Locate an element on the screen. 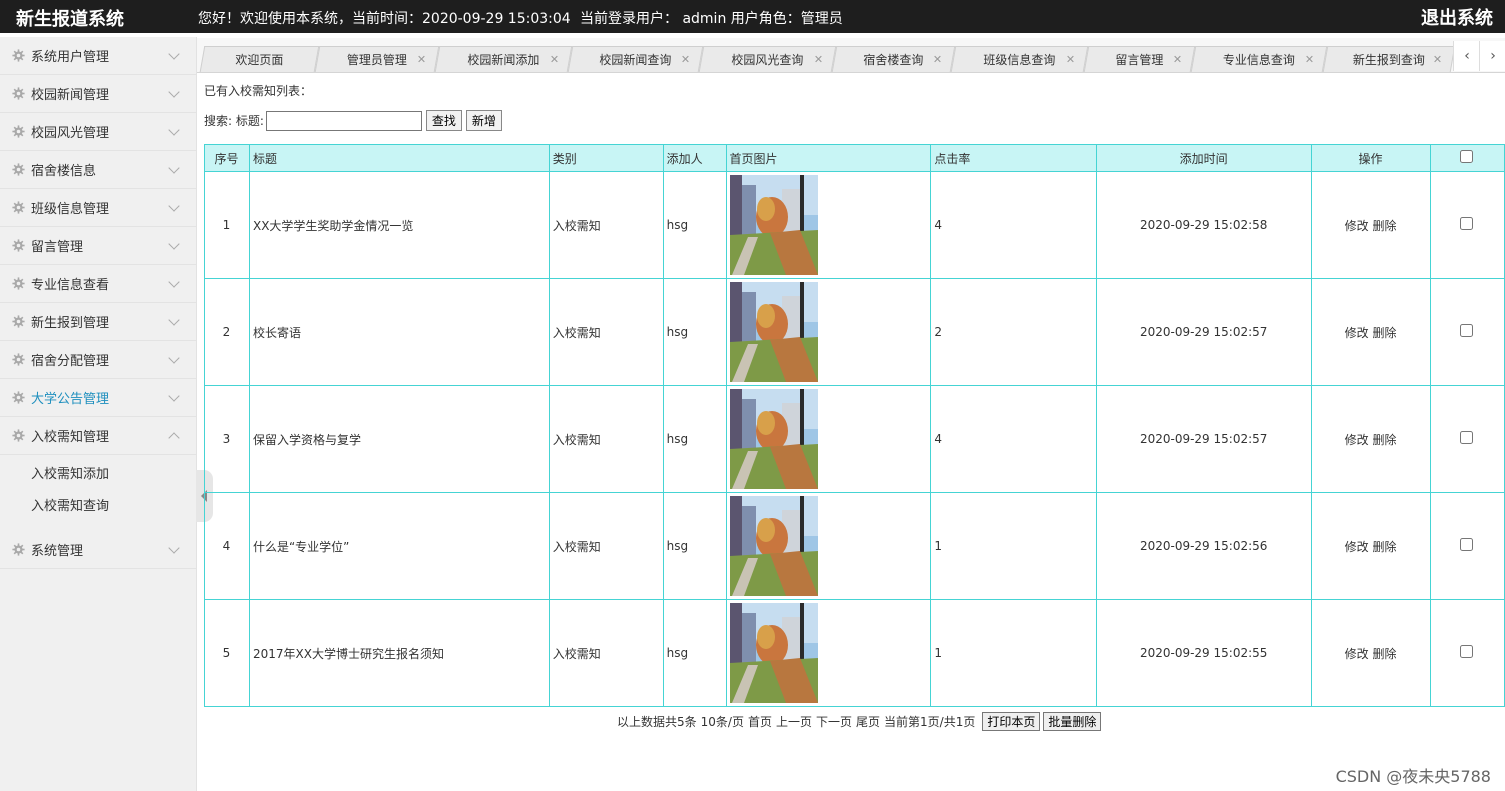 The image size is (1505, 791). sidebar-item-2: 校园风光管理 is located at coordinates (98, 132).